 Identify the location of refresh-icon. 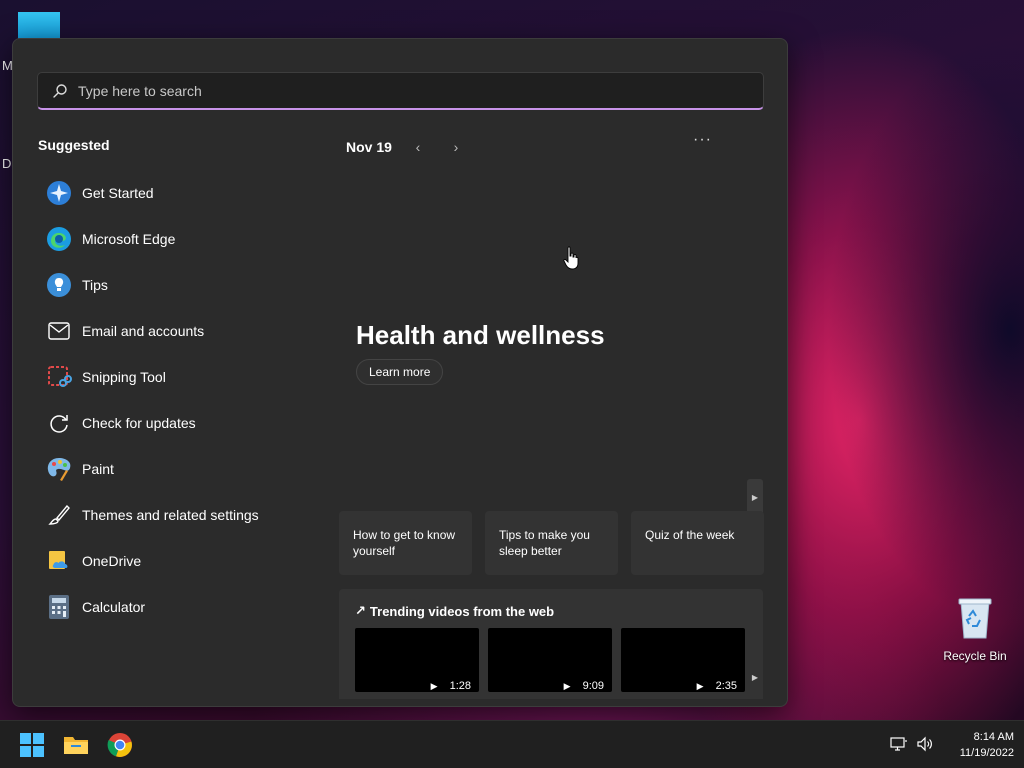
(59, 423).